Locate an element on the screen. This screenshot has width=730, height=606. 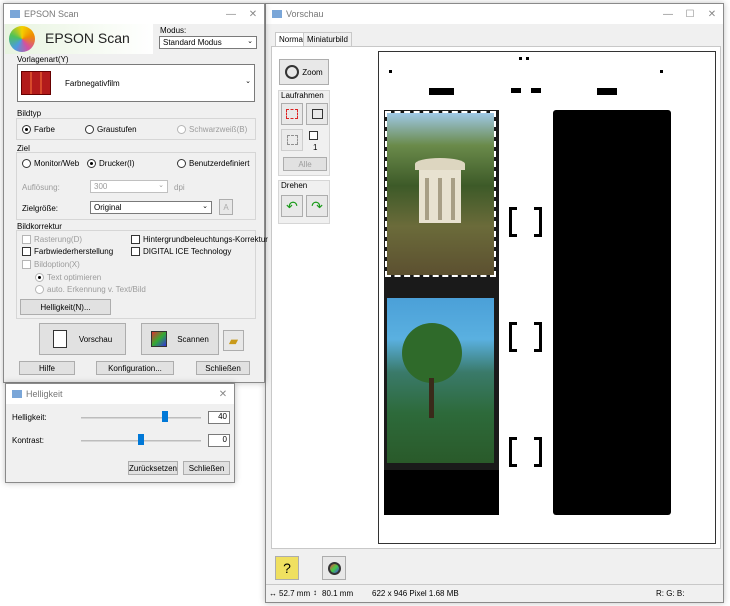
film-strip-right is located at coordinates (612, 312).